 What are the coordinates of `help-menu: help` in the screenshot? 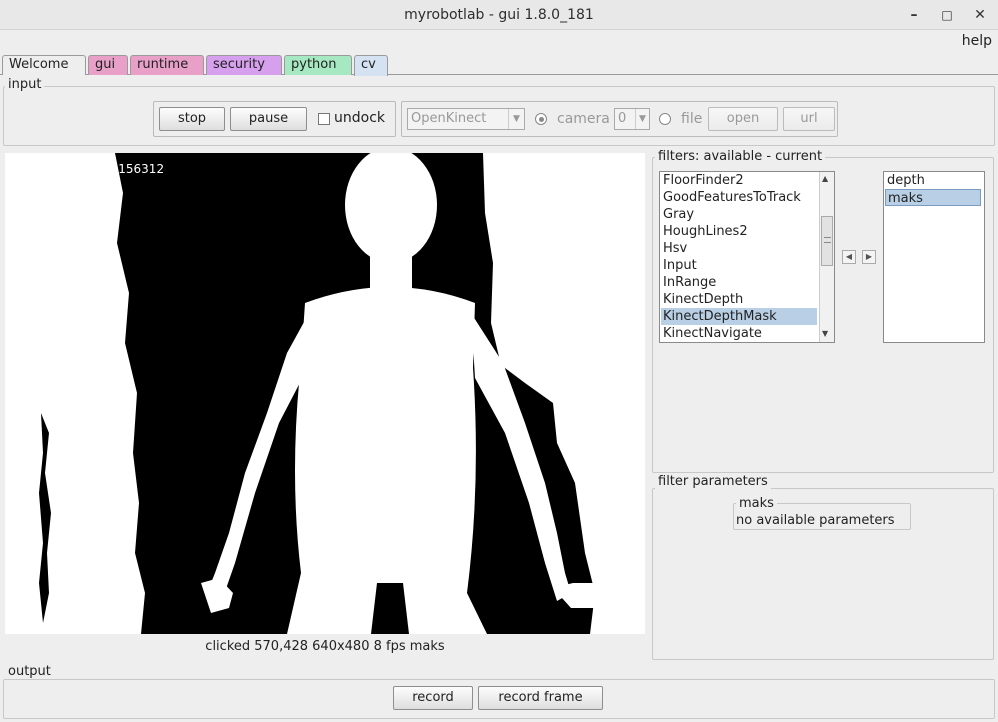 It's located at (977, 41).